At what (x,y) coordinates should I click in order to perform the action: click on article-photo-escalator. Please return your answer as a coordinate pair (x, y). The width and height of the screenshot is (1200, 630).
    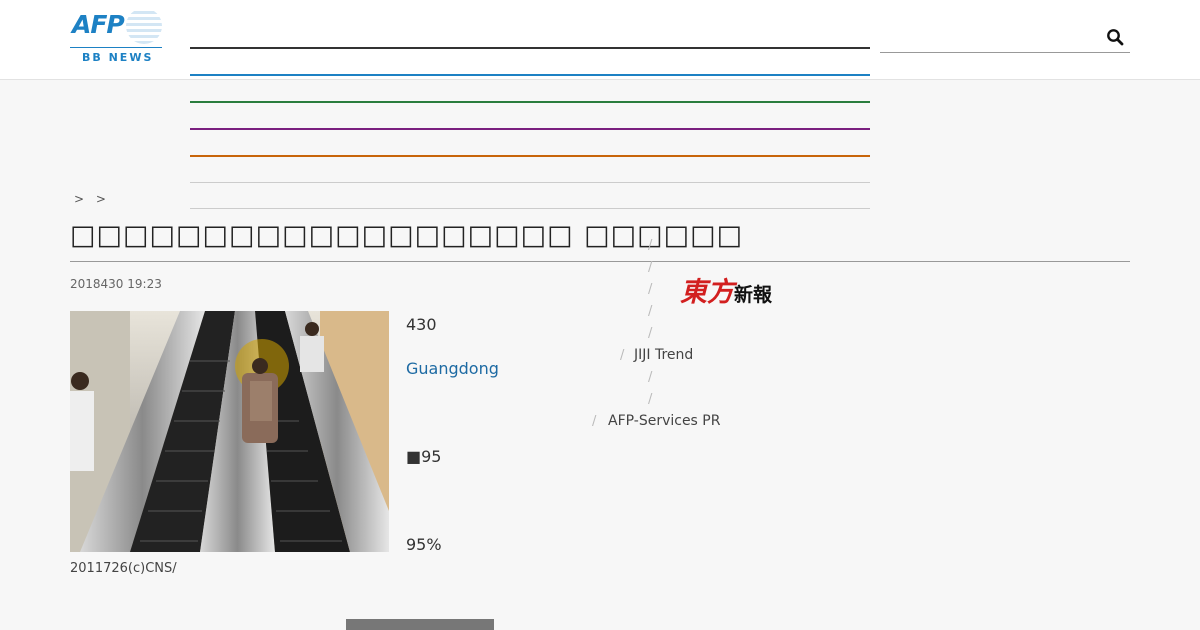
    Looking at the image, I should click on (229, 431).